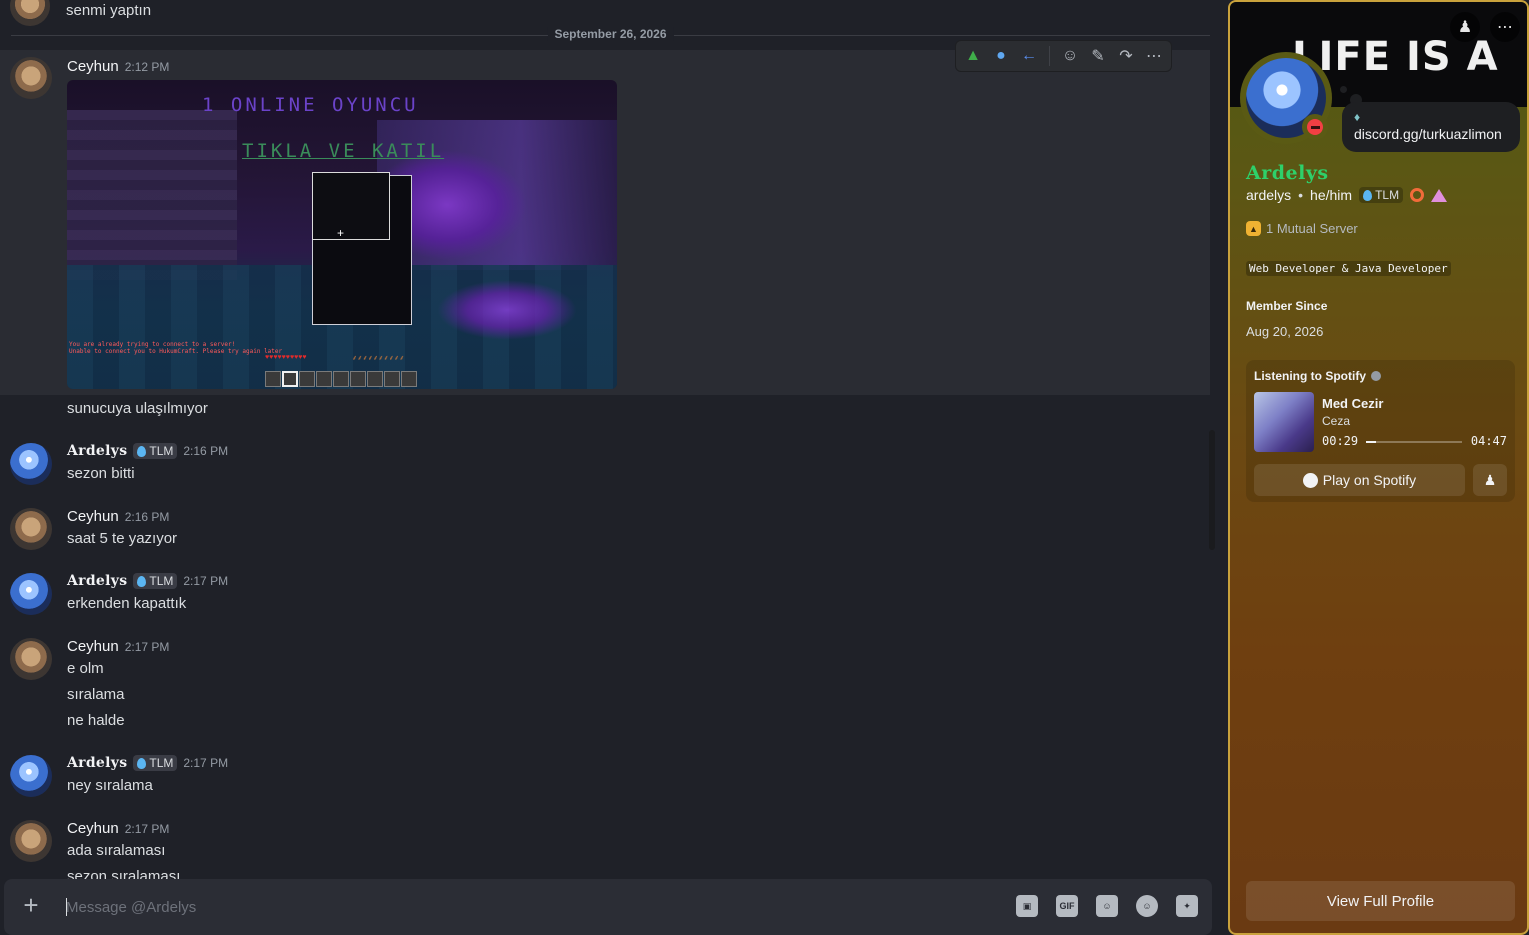 Image resolution: width=1529 pixels, height=935 pixels. What do you see at coordinates (1098, 56) in the screenshot?
I see `edit-icon: ✎` at bounding box center [1098, 56].